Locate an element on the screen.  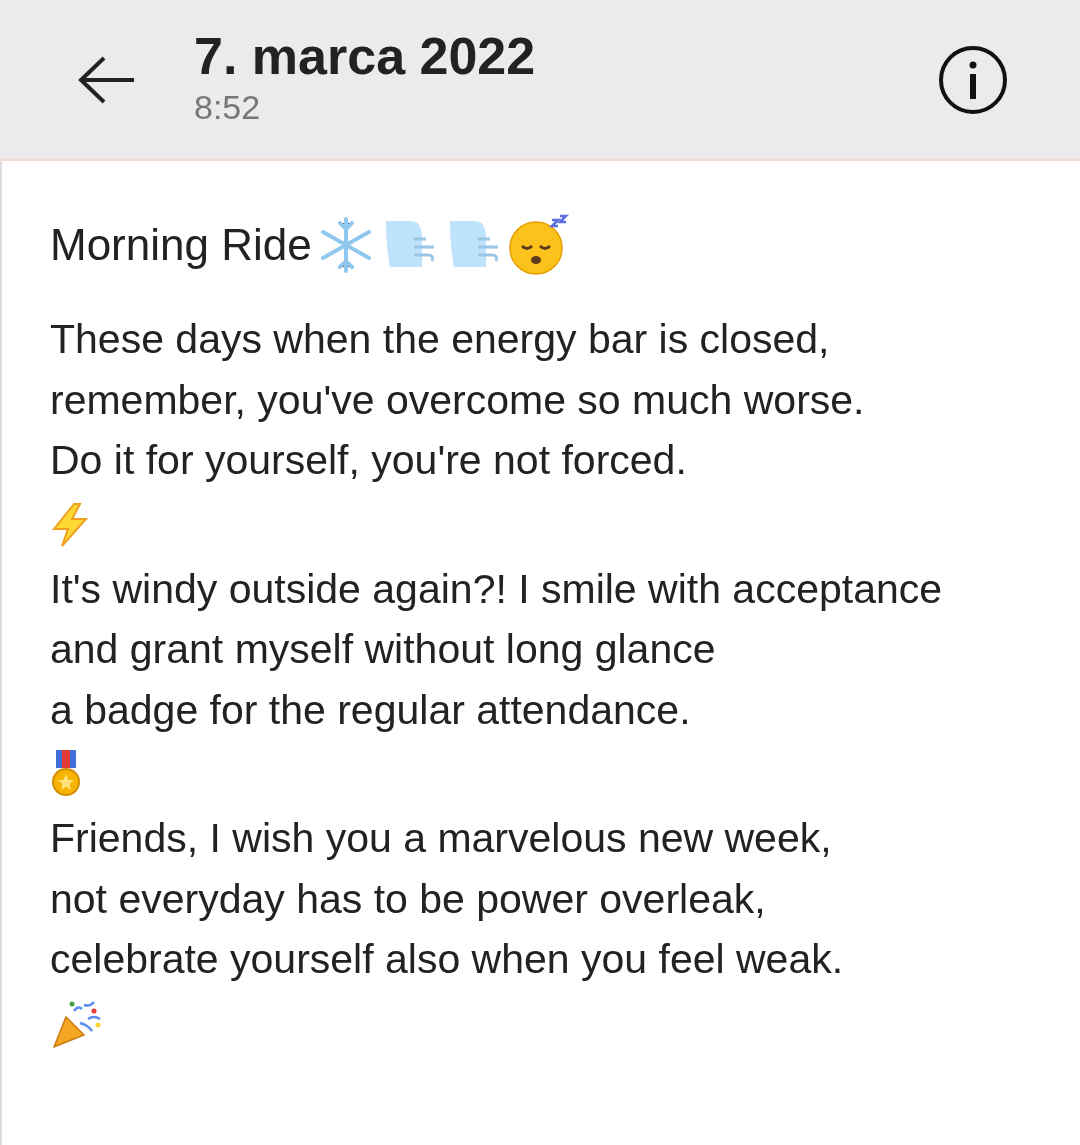
text-line: It's windy outside again?! I smile with acceptance is located at coordinates (497, 589).